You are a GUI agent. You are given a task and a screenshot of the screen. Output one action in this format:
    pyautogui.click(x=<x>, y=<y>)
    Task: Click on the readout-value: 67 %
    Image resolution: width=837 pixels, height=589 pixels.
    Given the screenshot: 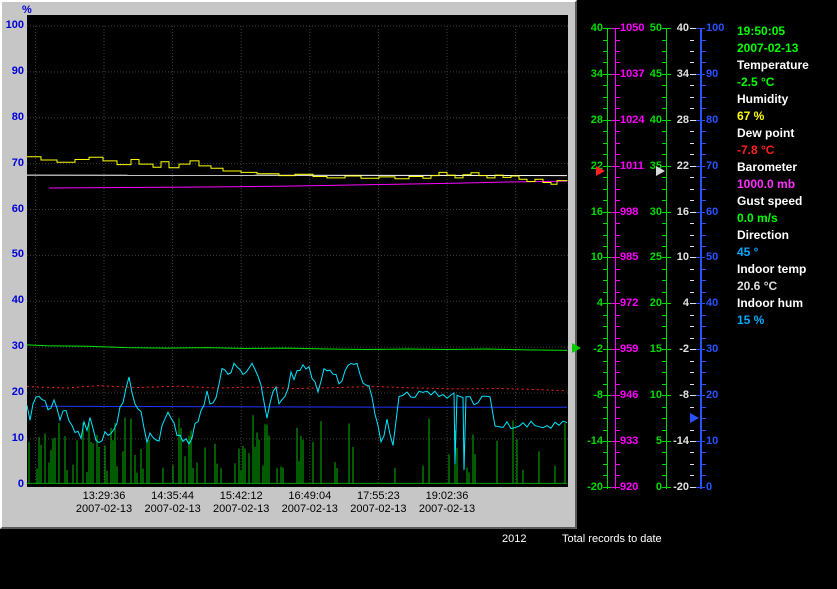 What is the action you would take?
    pyautogui.click(x=751, y=116)
    